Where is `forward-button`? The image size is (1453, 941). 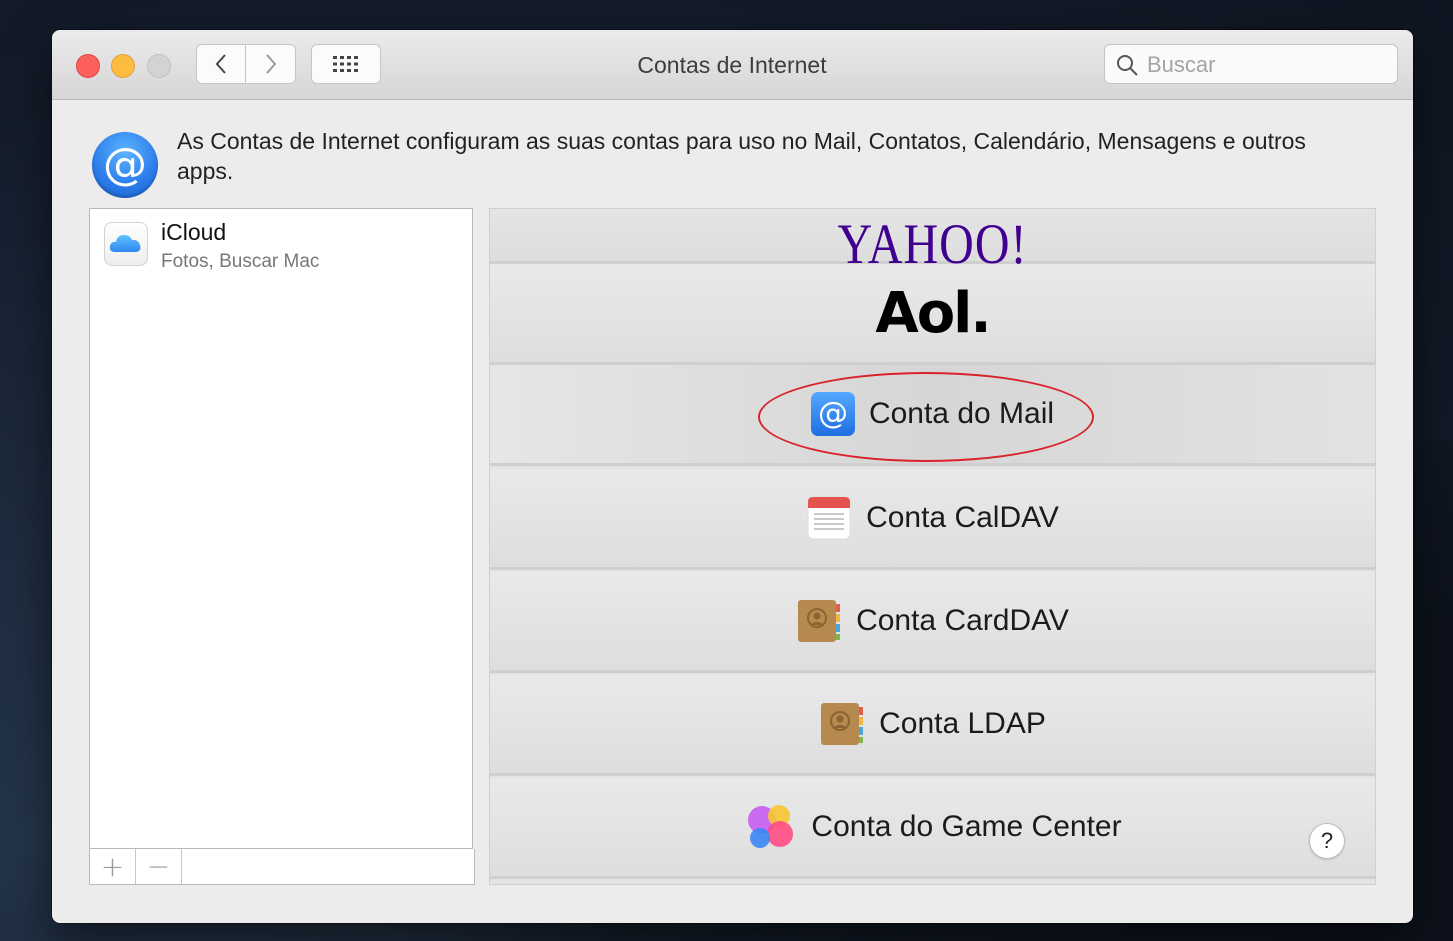
forward-button is located at coordinates (271, 64).